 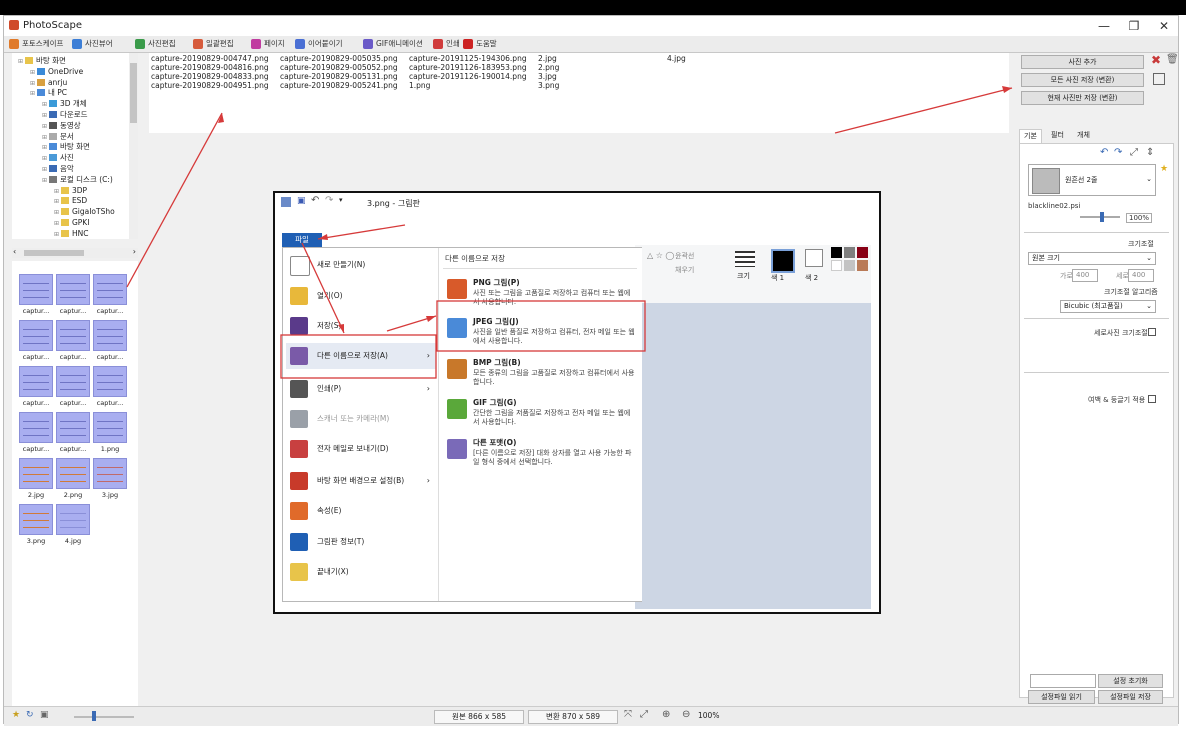 I want to click on slider-thumb, so click(x=1102, y=217).